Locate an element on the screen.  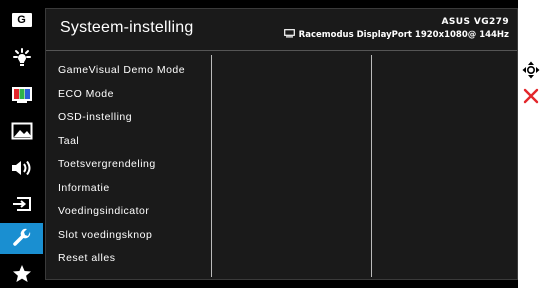
gamevisual-icon: G is located at coordinates (21, 20).